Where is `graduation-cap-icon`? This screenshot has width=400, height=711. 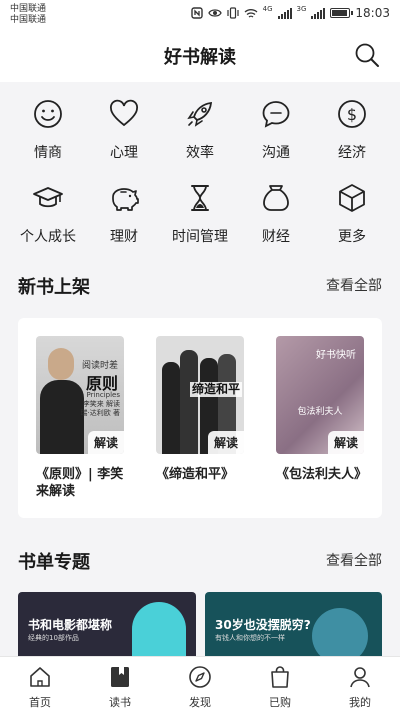
graduation-cap-icon is located at coordinates (48, 197).